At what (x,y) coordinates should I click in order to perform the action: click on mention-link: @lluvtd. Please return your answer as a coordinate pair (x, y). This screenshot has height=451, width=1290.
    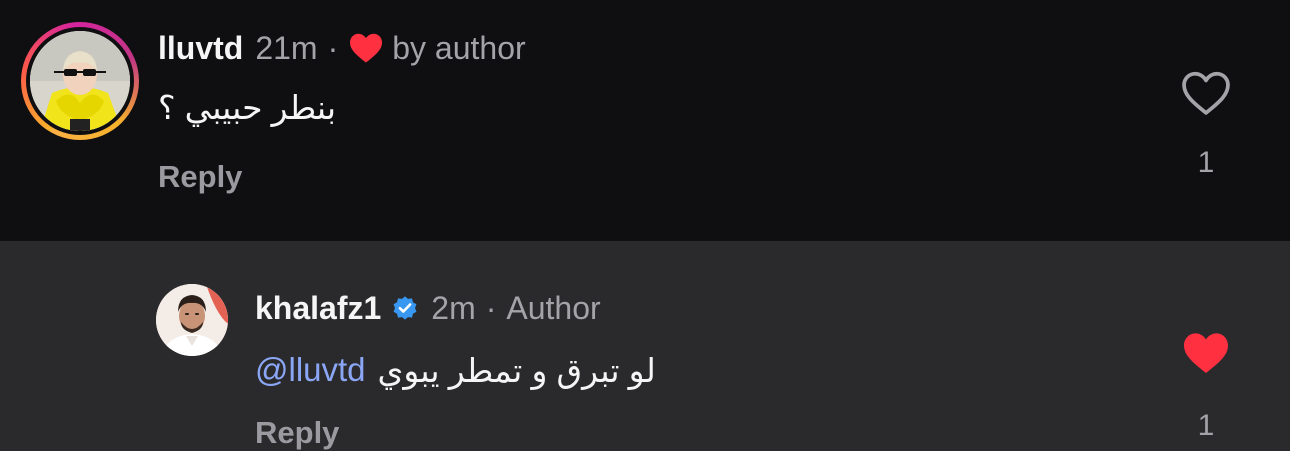
    Looking at the image, I should click on (310, 370).